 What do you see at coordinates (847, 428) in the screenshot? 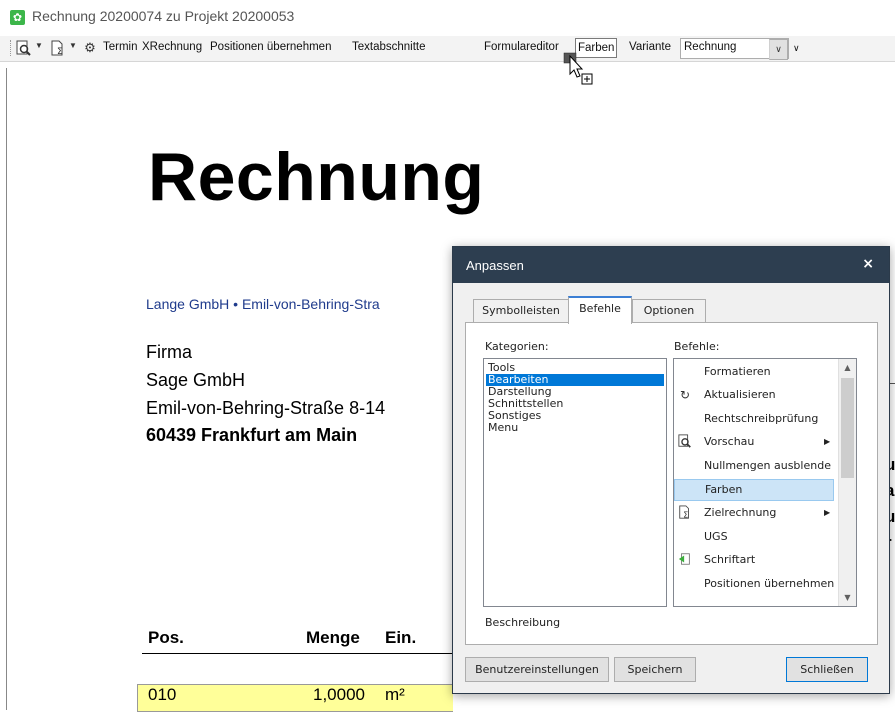
I see `scroll-thumb` at bounding box center [847, 428].